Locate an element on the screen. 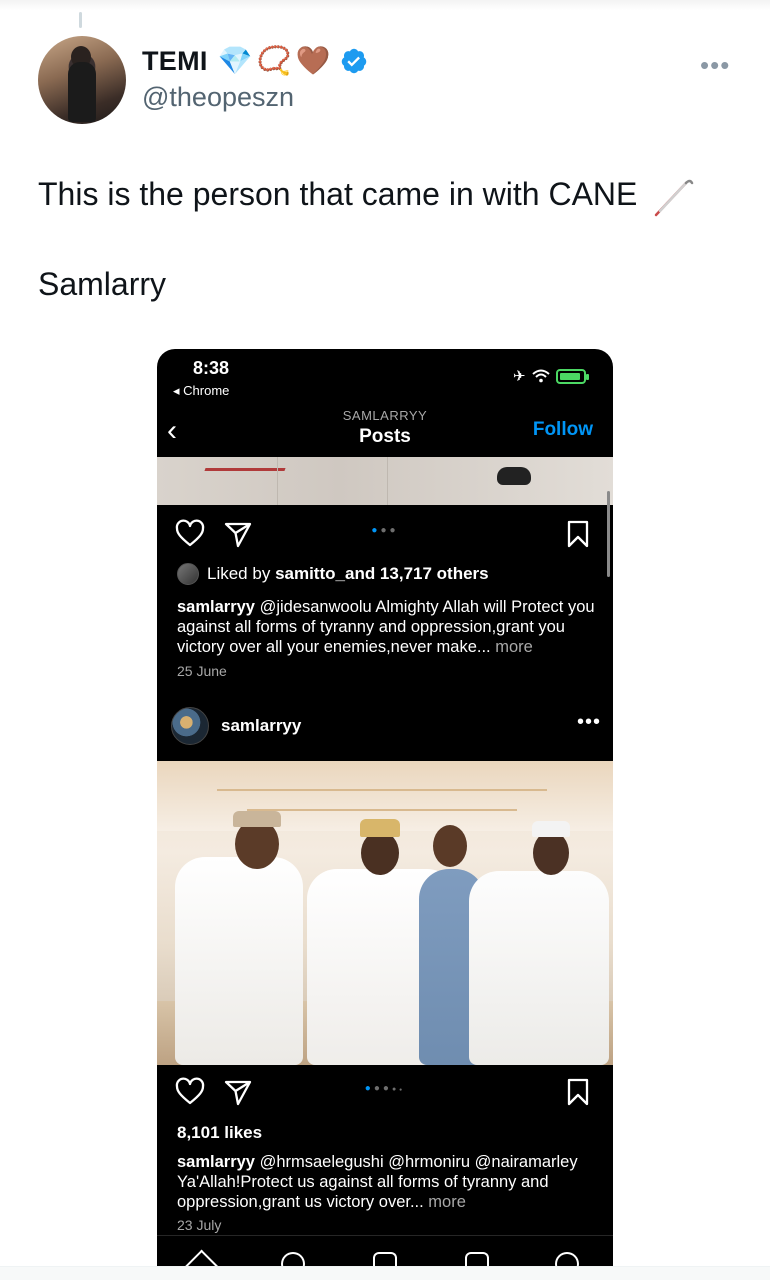 This screenshot has width=770, height=1280. person-2-cap is located at coordinates (380, 828).